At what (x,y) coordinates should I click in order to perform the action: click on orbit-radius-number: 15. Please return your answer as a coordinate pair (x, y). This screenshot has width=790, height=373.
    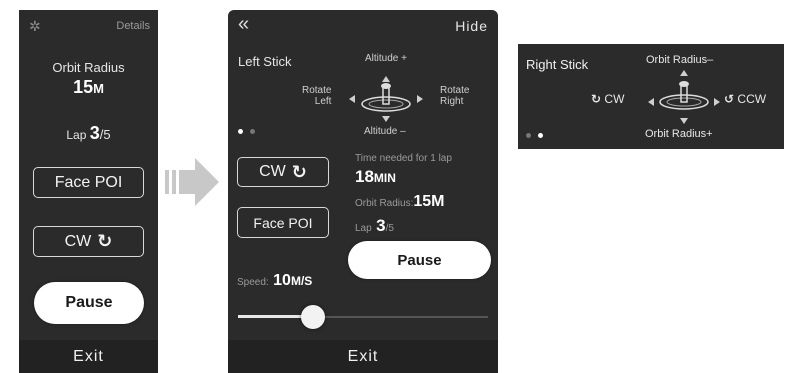
    Looking at the image, I should click on (83, 87).